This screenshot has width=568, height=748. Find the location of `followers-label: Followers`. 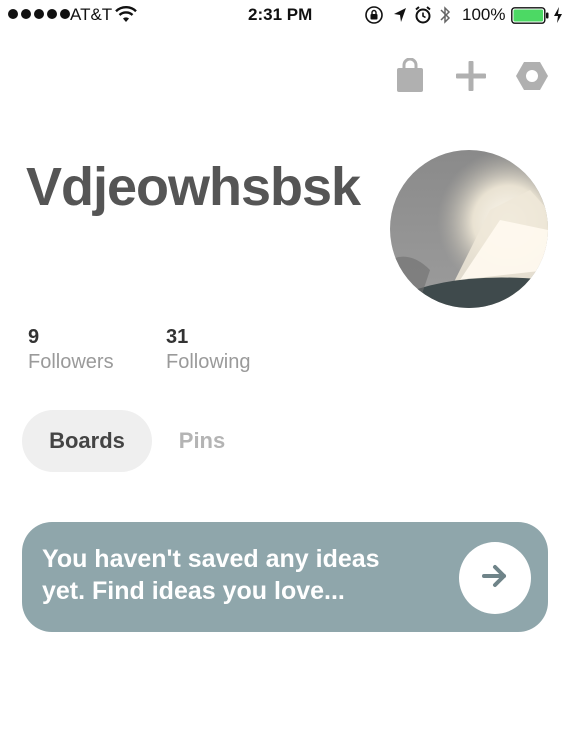

followers-label: Followers is located at coordinates (71, 362).